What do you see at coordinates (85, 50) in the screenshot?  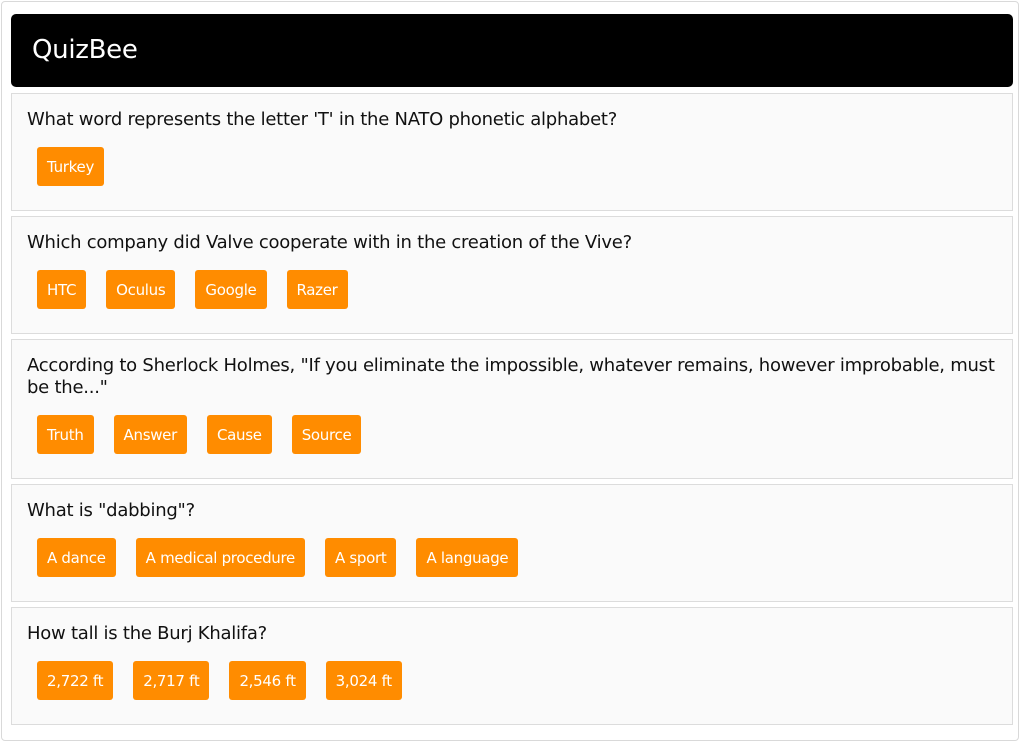 I see `app-title: QuizBee` at bounding box center [85, 50].